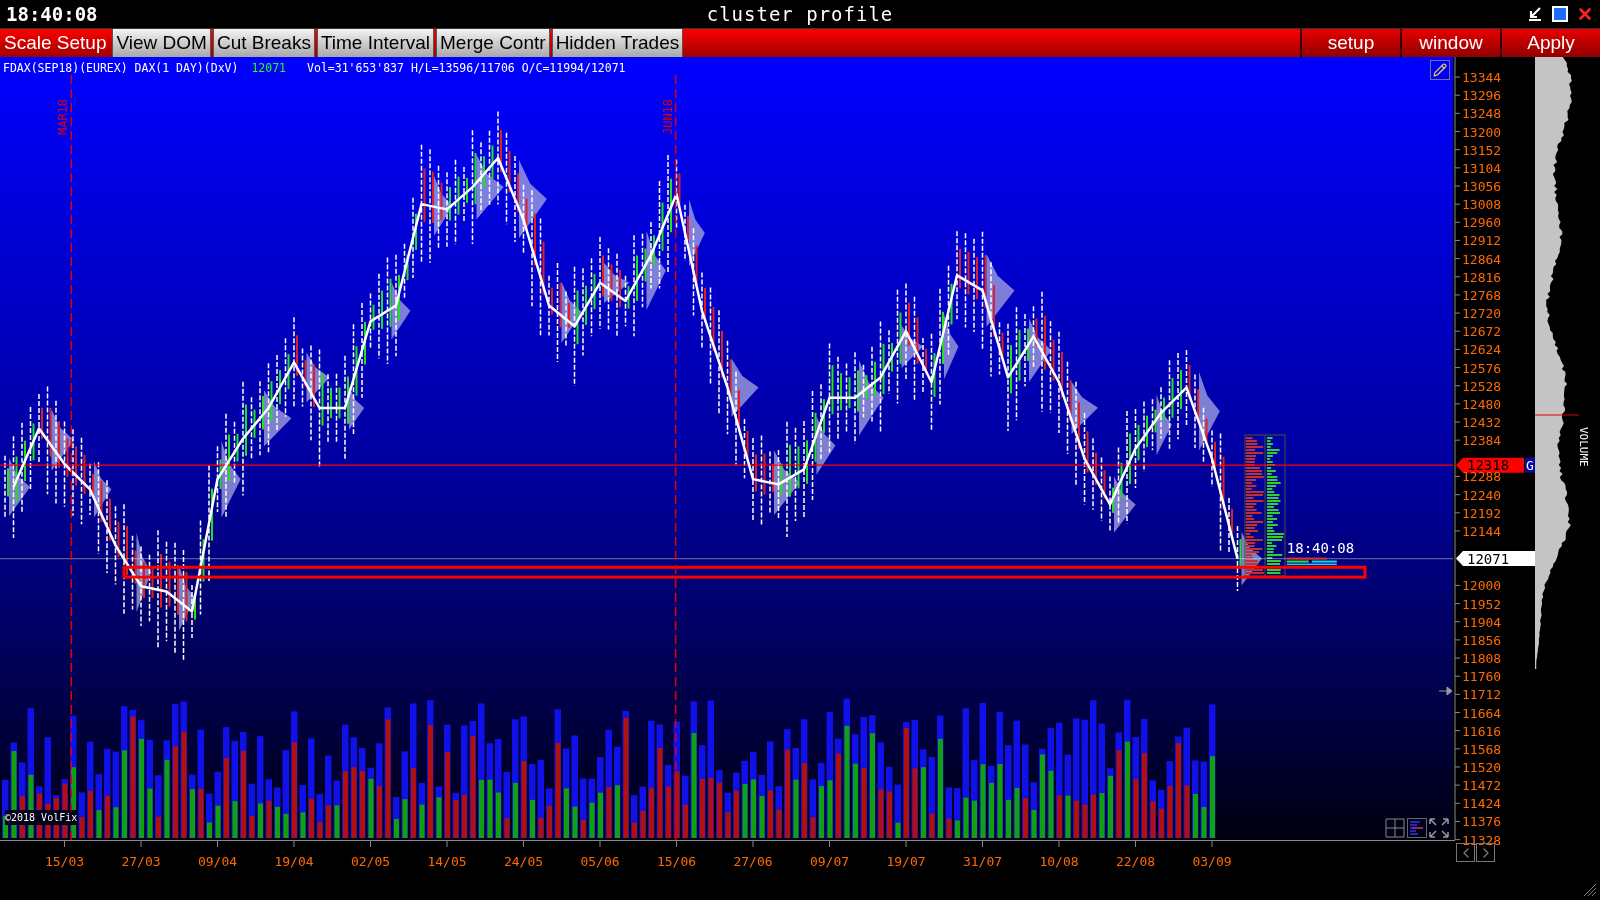 The image size is (1600, 900). I want to click on axis-label: 11712, so click(1482, 695).